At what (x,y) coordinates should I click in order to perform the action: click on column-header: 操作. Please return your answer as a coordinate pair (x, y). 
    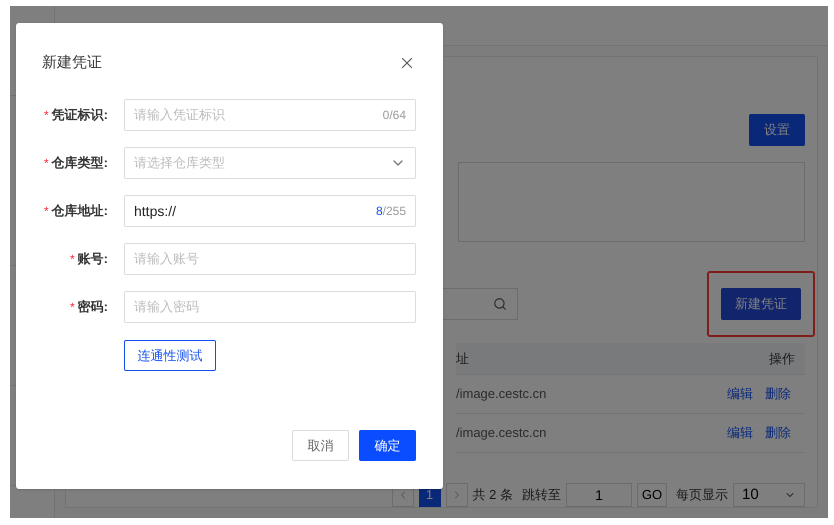
    Looking at the image, I should click on (782, 359).